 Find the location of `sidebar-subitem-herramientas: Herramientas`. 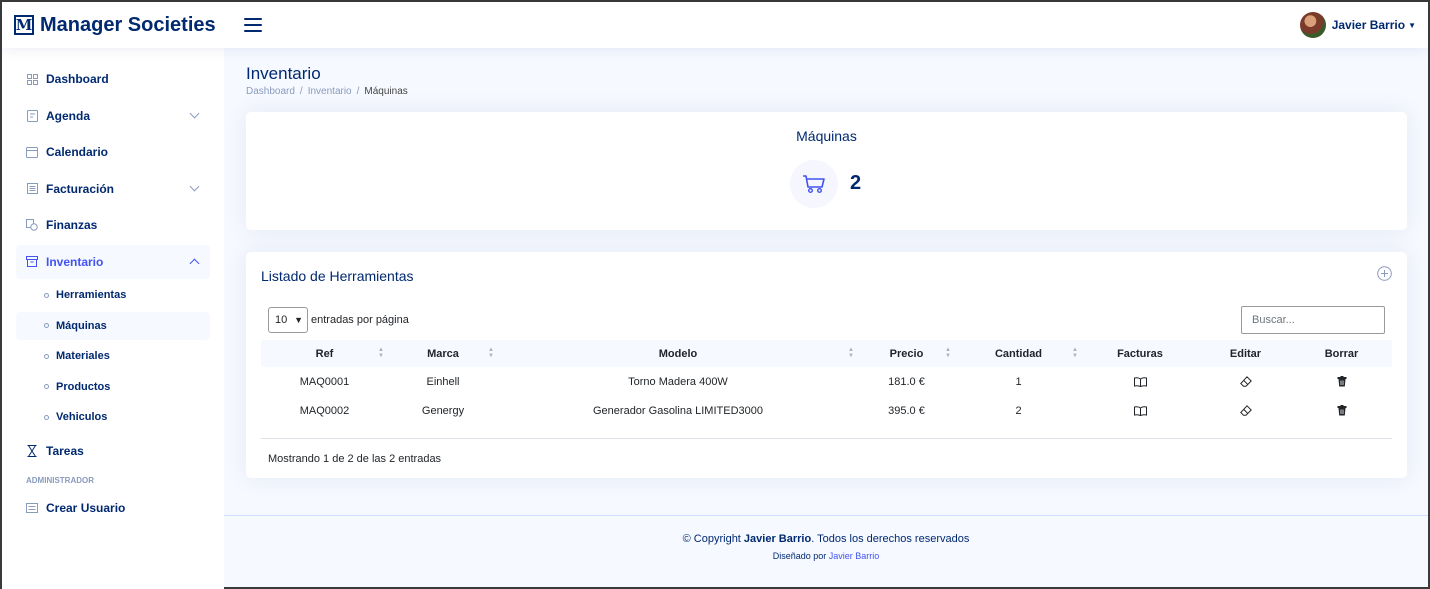

sidebar-subitem-herramientas: Herramientas is located at coordinates (113, 295).